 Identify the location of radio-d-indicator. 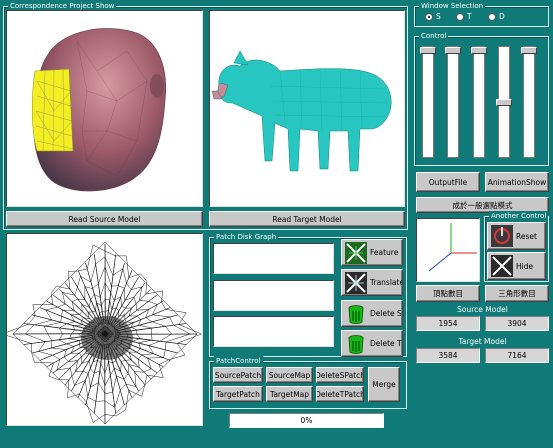
(492, 16).